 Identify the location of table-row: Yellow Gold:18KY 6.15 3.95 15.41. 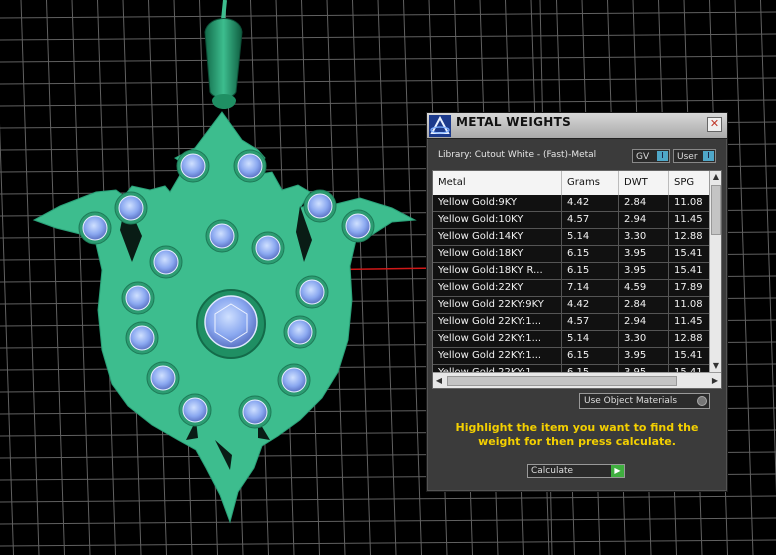
(571, 254).